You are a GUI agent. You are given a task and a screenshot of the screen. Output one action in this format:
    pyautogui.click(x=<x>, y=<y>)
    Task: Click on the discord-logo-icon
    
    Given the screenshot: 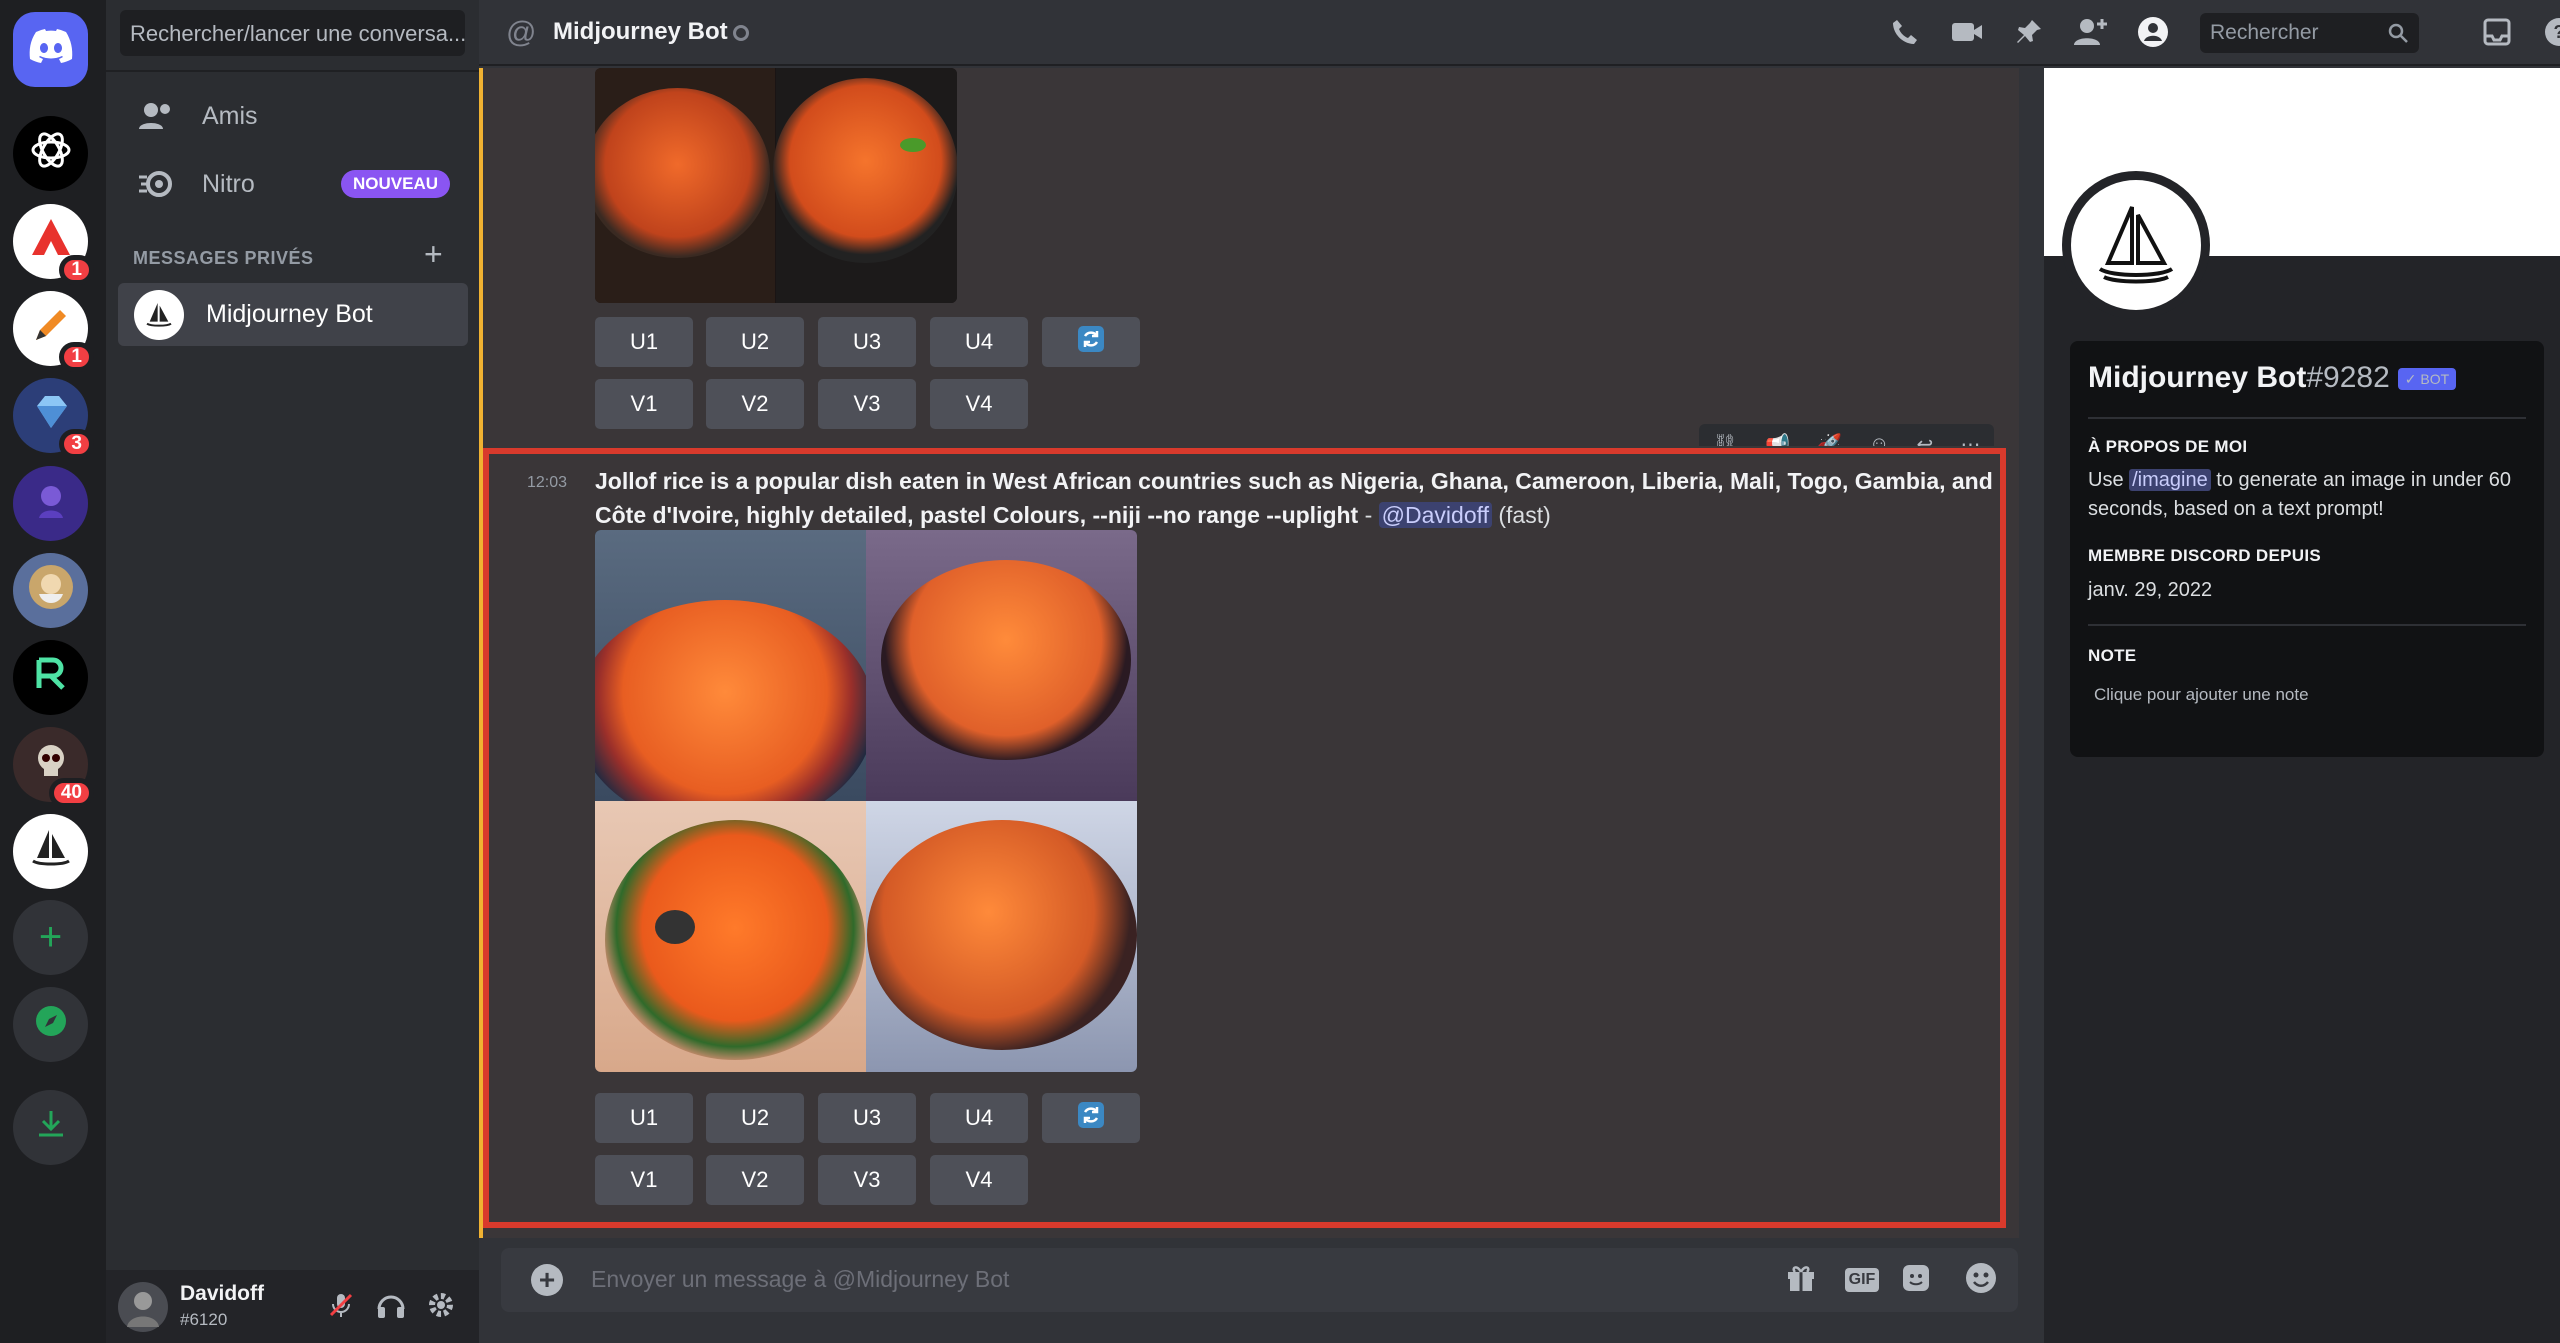 What is the action you would take?
    pyautogui.click(x=51, y=49)
    